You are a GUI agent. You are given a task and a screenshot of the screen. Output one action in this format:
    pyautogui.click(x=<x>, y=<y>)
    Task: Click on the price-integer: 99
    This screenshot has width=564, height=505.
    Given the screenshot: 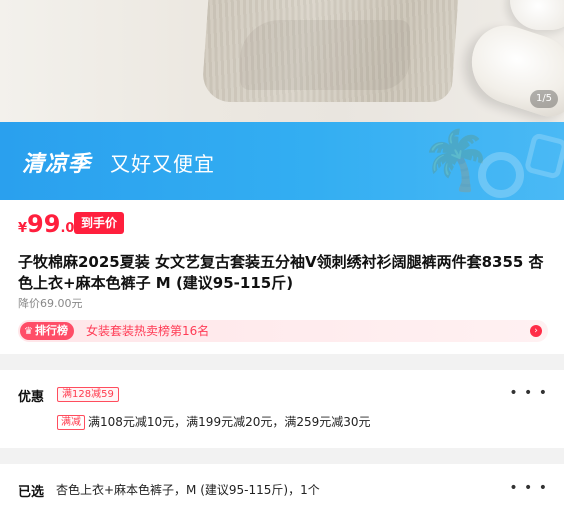 What is the action you would take?
    pyautogui.click(x=44, y=224)
    